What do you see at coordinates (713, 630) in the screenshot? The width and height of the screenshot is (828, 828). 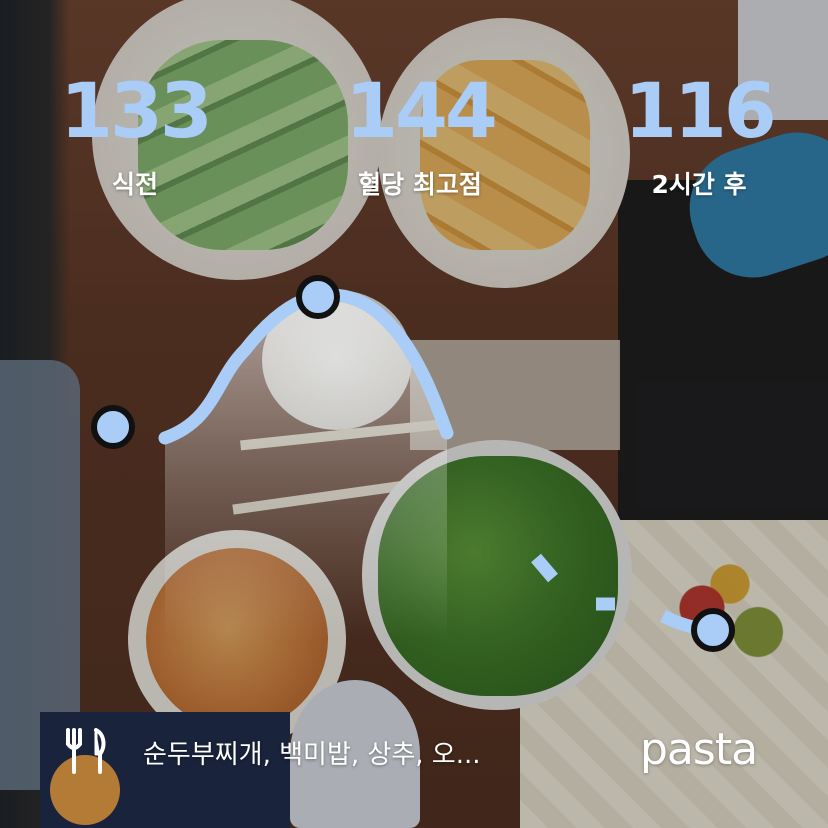 I see `after-2h-marker` at bounding box center [713, 630].